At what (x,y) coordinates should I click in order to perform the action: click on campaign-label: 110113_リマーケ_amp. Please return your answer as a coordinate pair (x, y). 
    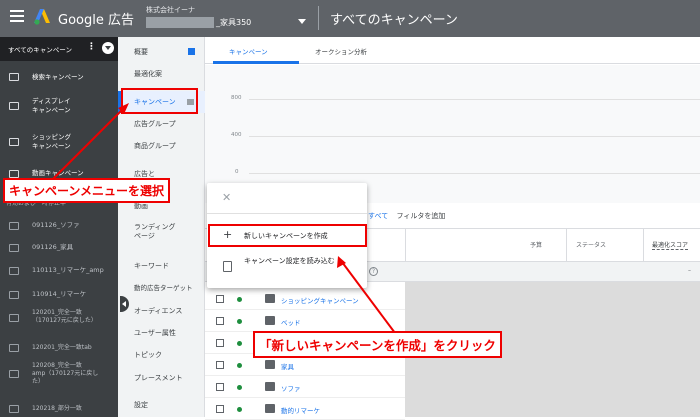
    Looking at the image, I should click on (68, 270).